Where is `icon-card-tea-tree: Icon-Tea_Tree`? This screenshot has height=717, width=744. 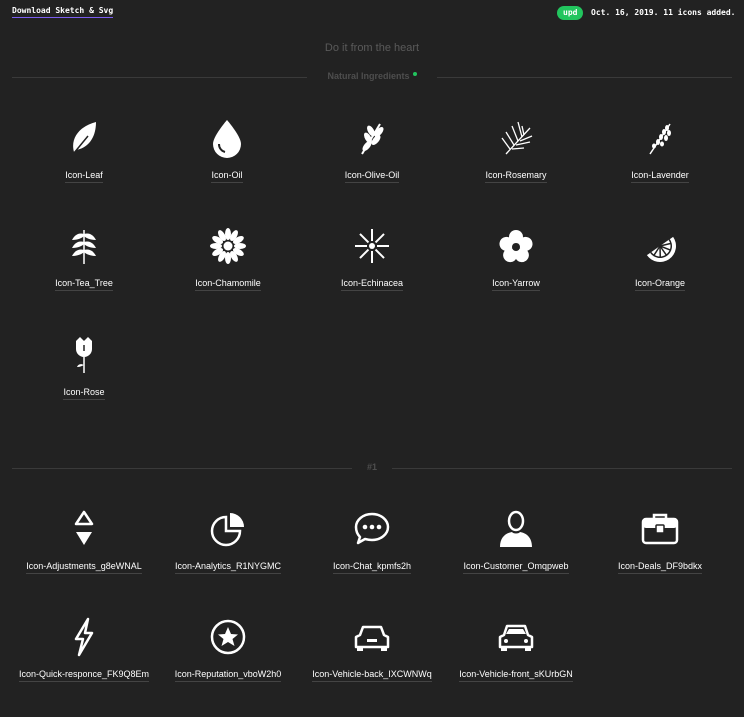 icon-card-tea-tree: Icon-Tea_Tree is located at coordinates (84, 276).